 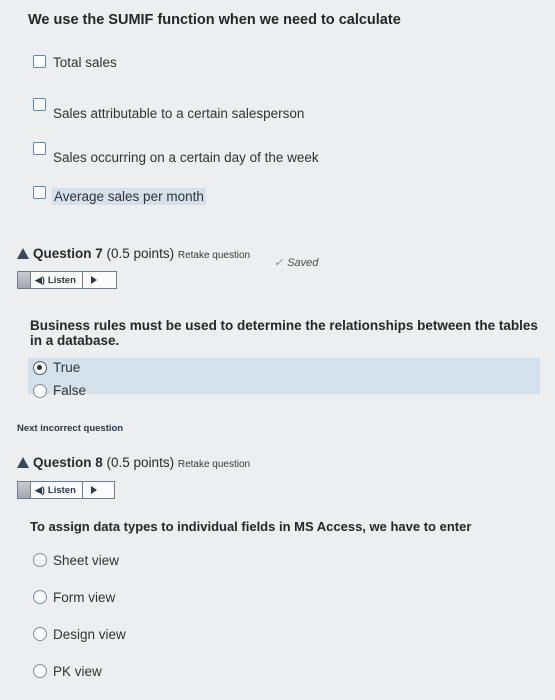 What do you see at coordinates (284, 376) in the screenshot?
I see `selected-row-highlight` at bounding box center [284, 376].